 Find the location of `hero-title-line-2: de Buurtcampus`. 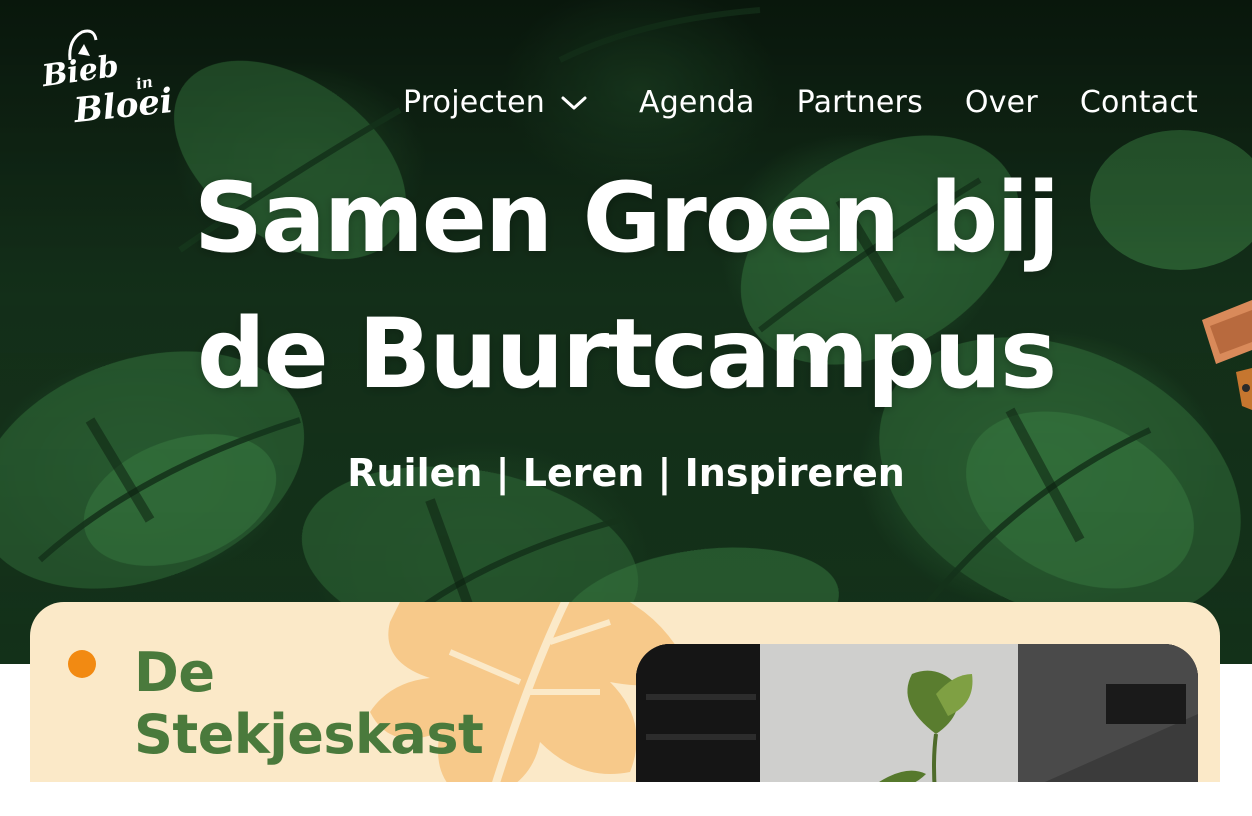

hero-title-line-2: de Buurtcampus is located at coordinates (626, 354).